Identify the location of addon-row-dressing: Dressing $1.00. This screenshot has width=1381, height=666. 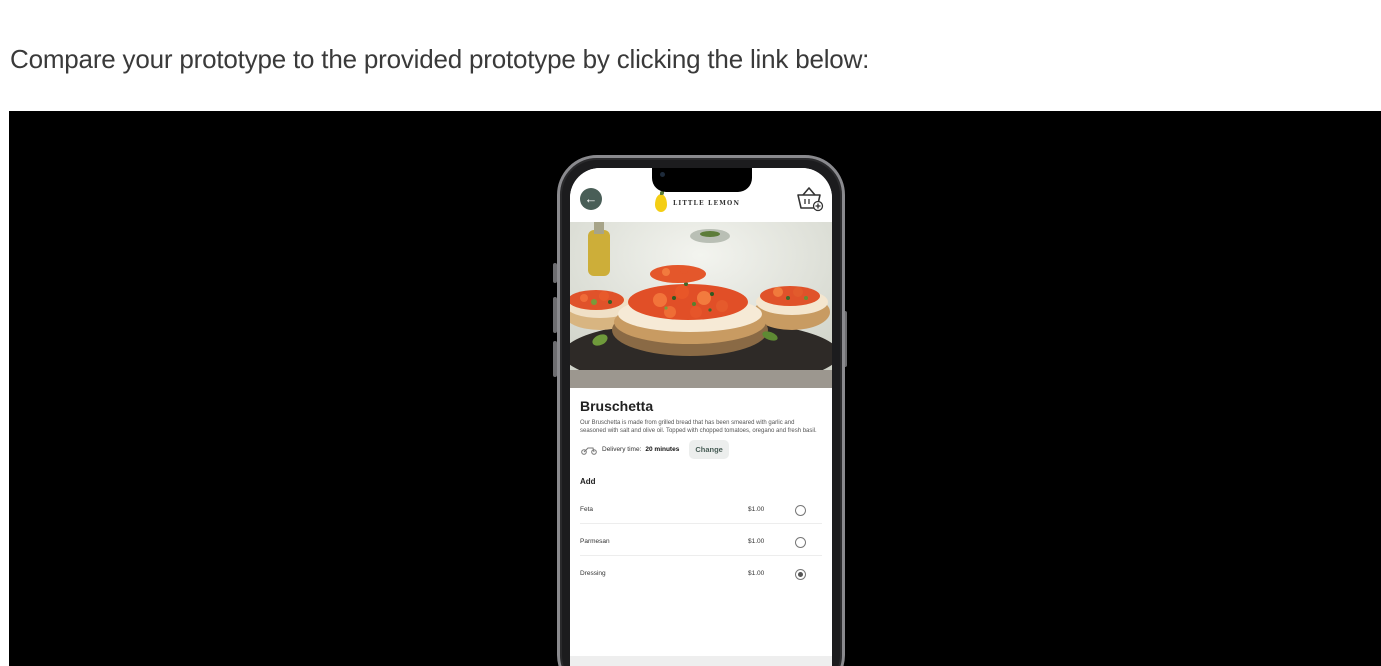
(701, 572).